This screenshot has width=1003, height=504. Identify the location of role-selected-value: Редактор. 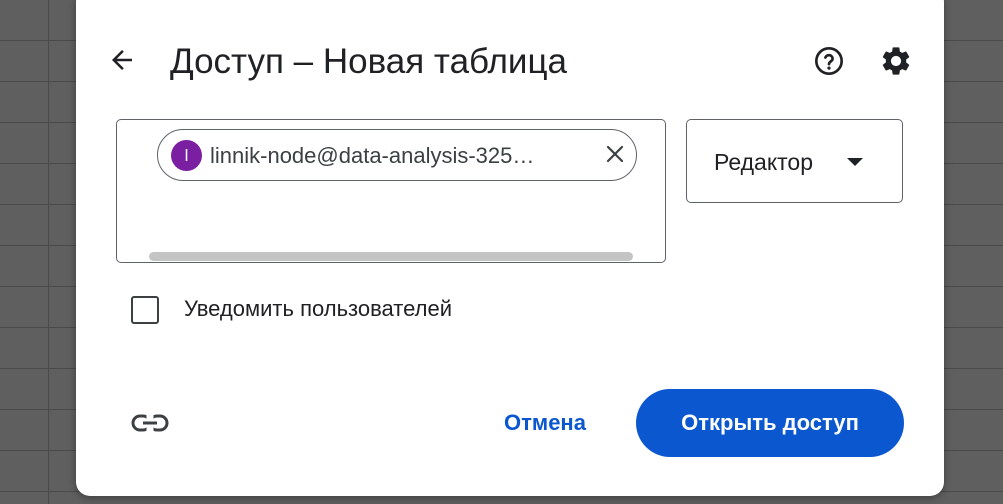
(764, 162).